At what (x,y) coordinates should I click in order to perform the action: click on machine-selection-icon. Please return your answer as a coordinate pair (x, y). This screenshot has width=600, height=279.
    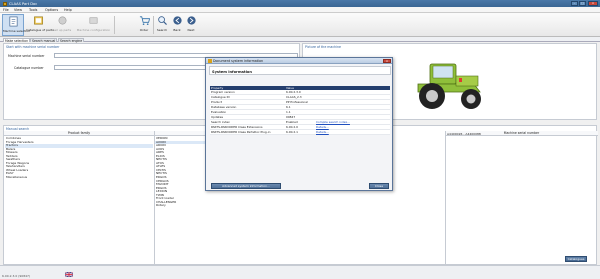
    Looking at the image, I should click on (13, 21).